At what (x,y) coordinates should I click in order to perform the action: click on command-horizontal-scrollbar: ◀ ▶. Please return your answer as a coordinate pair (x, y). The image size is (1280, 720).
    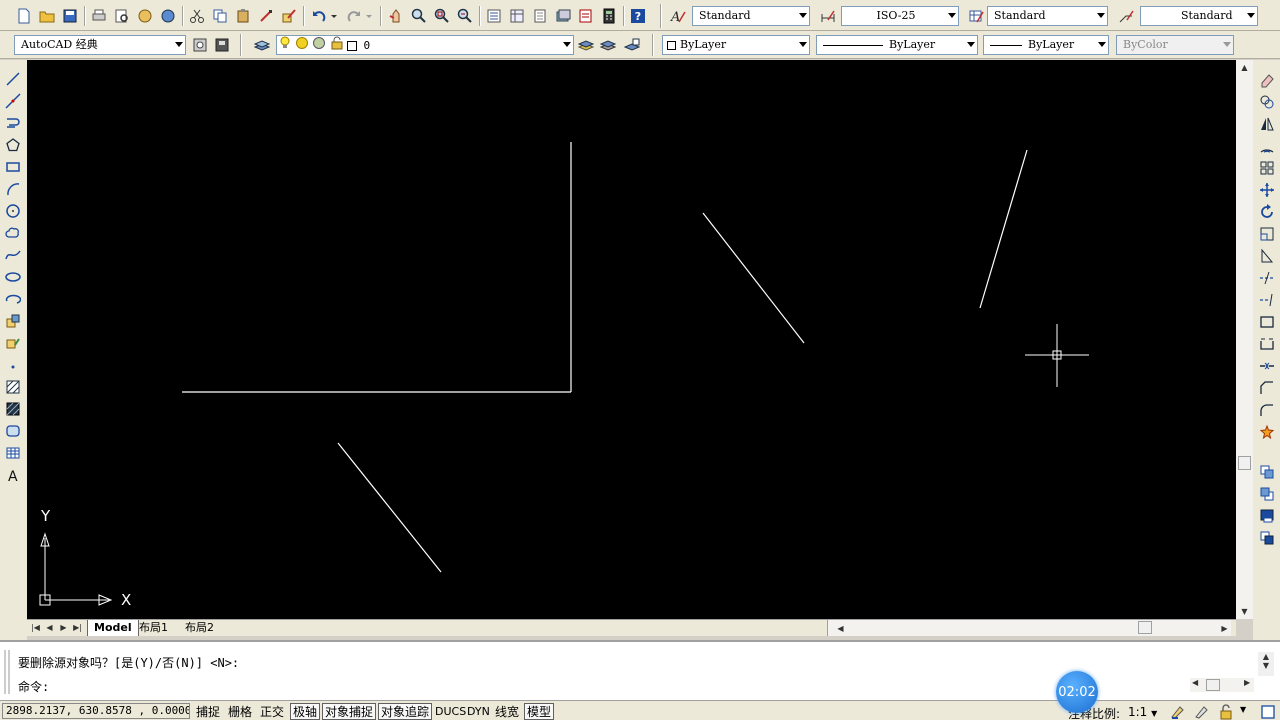
    Looking at the image, I should click on (1222, 685).